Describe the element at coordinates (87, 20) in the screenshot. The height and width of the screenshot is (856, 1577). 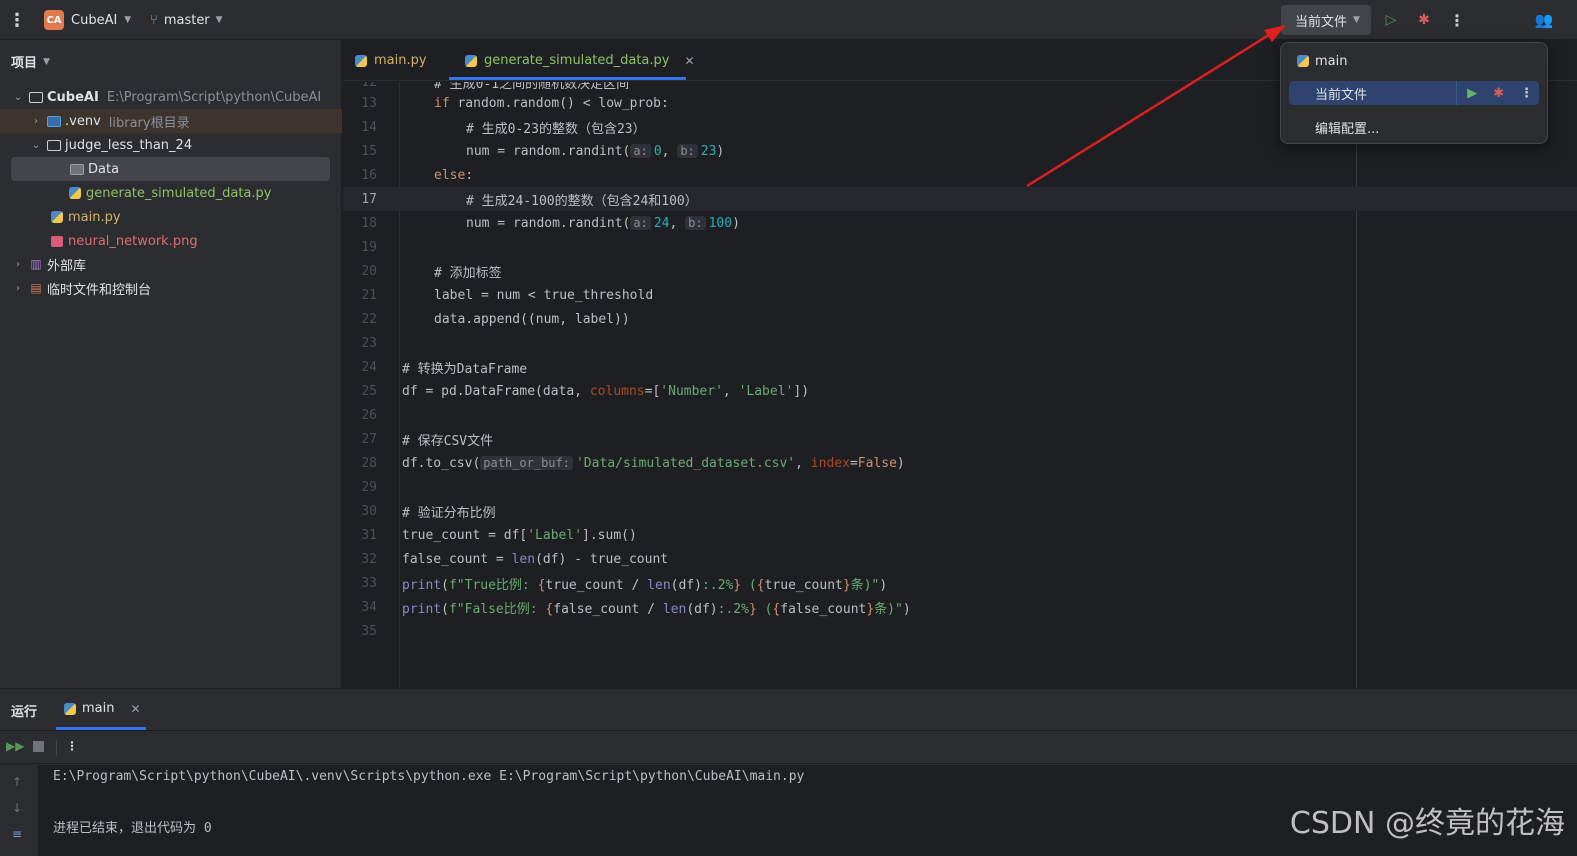
I see `project-switcher: CA CubeAI ▼` at that location.